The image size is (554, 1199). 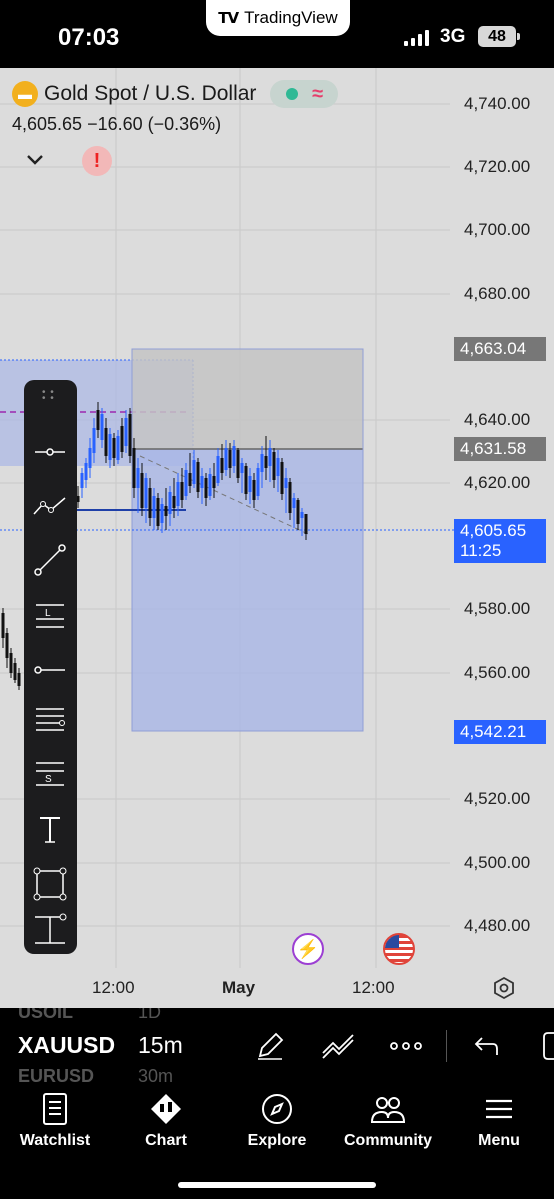 I want to click on symbol-bar: USOIL 1D XAUUSD 15m EURUSD 30m, so click(x=277, y=1047).